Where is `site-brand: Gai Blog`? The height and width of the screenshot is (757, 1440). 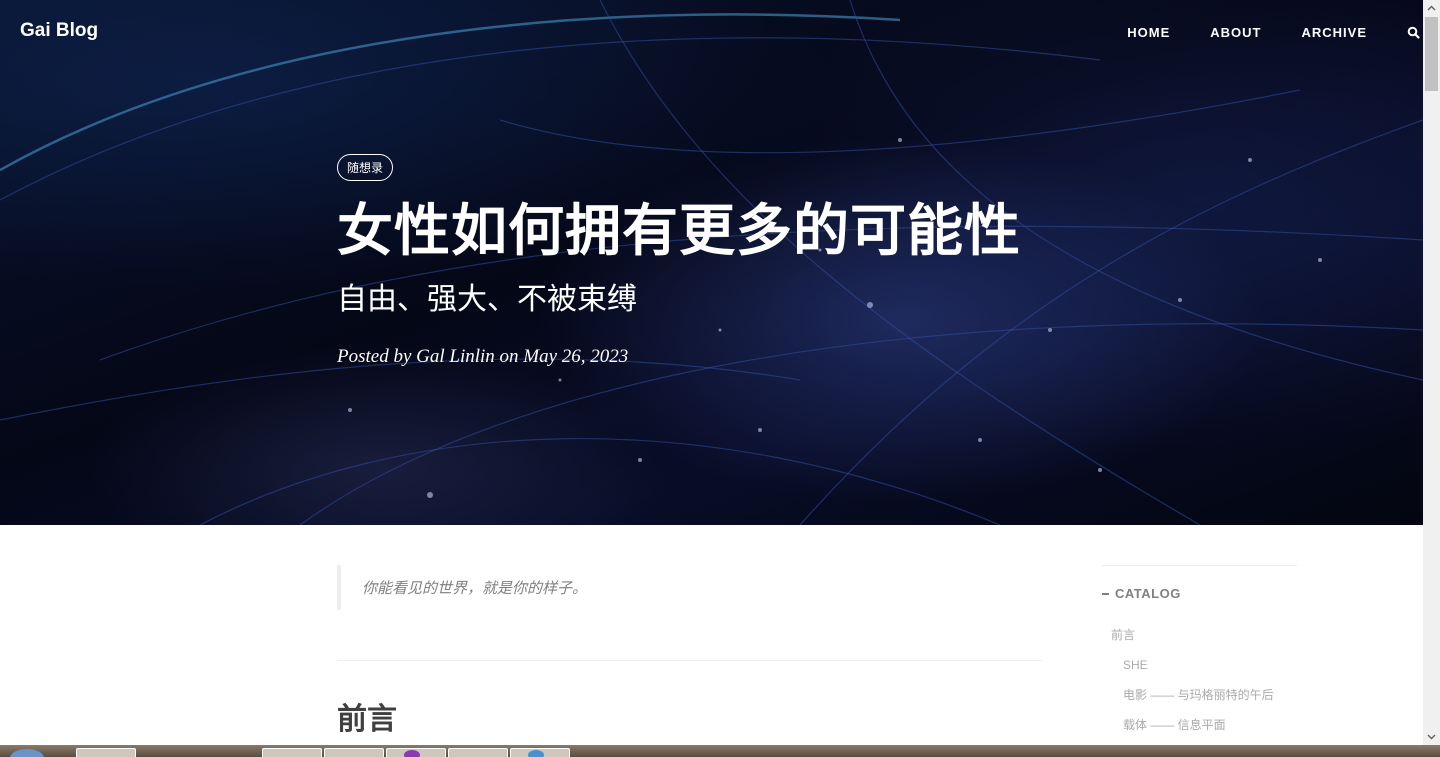 site-brand: Gai Blog is located at coordinates (59, 31).